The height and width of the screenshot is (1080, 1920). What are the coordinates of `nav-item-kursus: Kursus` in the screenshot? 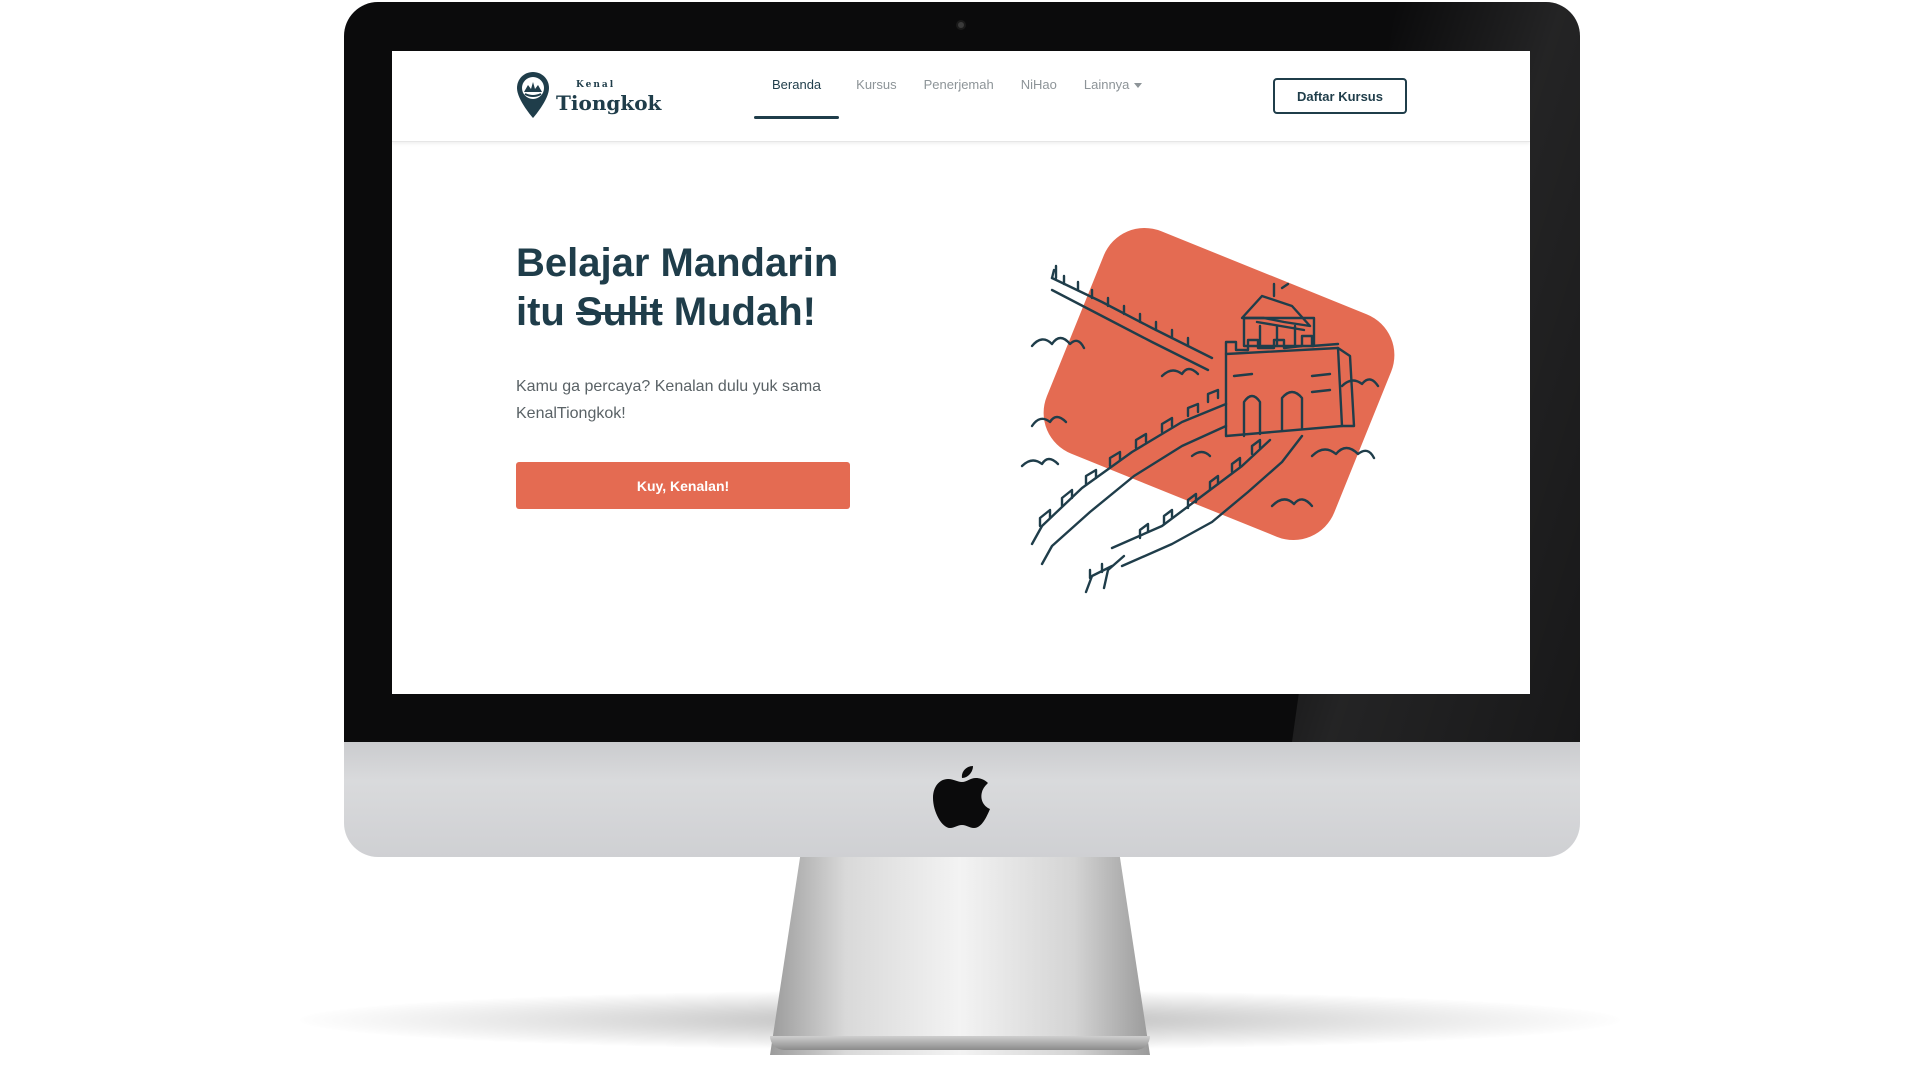 It's located at (876, 95).